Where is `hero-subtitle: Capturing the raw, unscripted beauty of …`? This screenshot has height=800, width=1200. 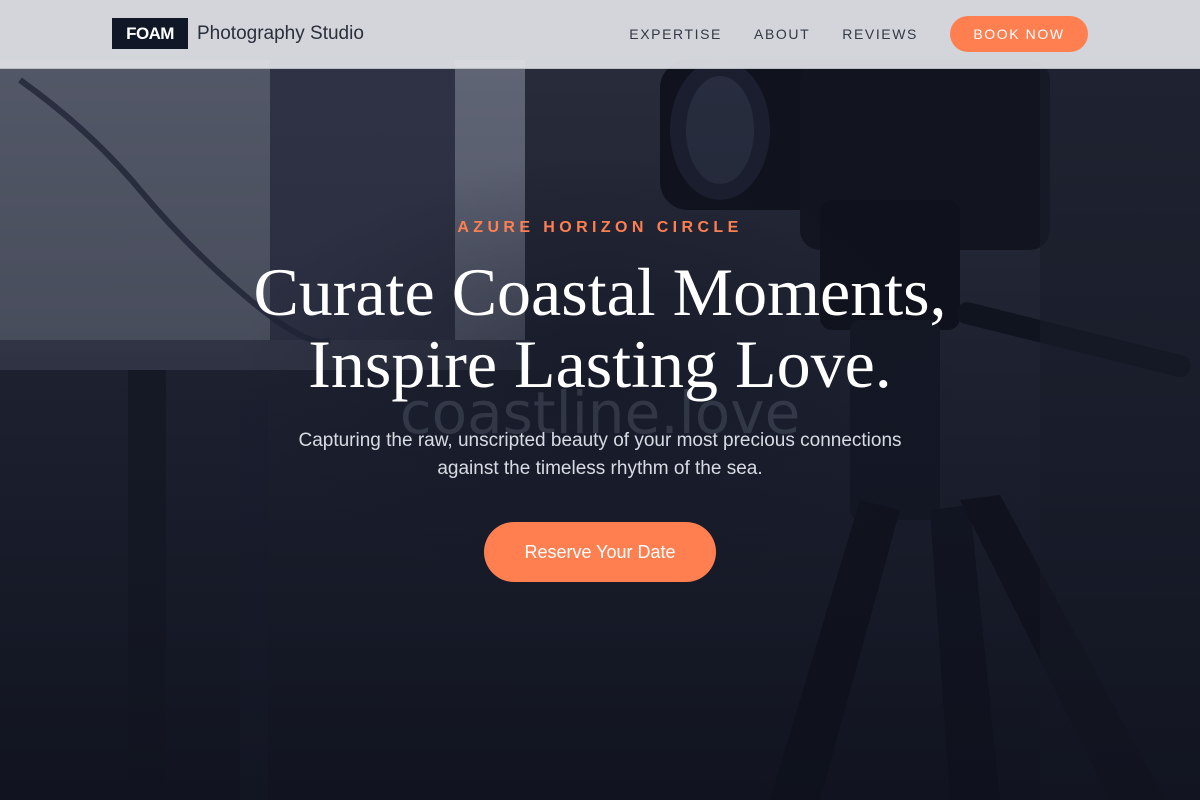
hero-subtitle: Capturing the raw, unscripted beauty of … is located at coordinates (600, 454).